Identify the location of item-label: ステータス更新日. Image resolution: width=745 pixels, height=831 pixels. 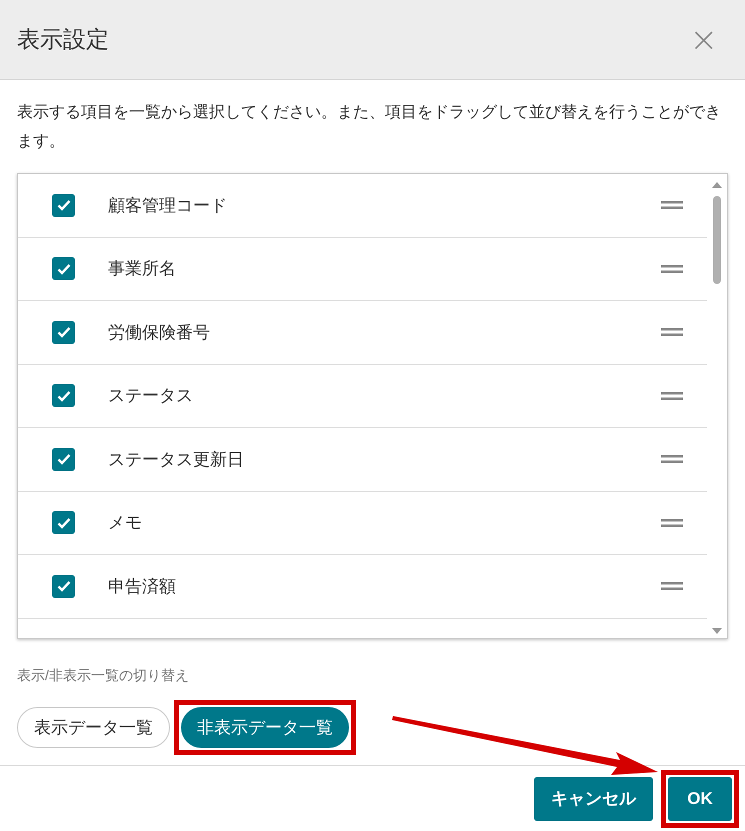
(176, 459).